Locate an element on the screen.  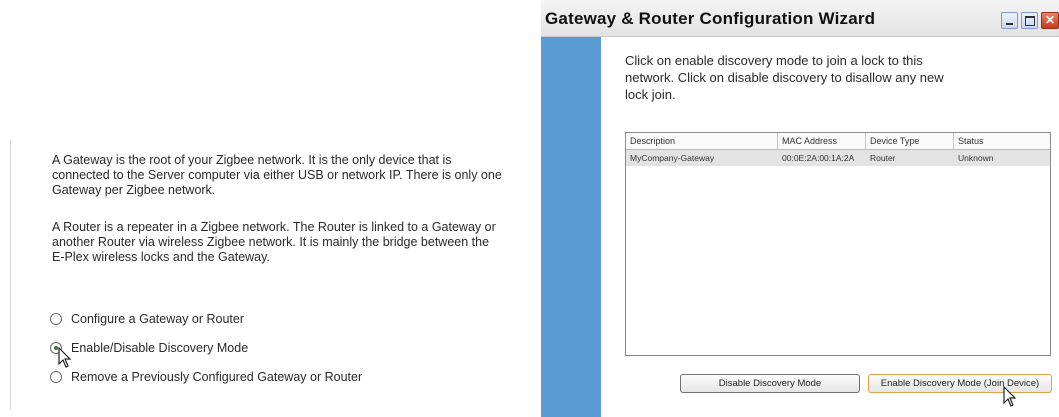
option-configure: Configure a Gateway or Router is located at coordinates (147, 319).